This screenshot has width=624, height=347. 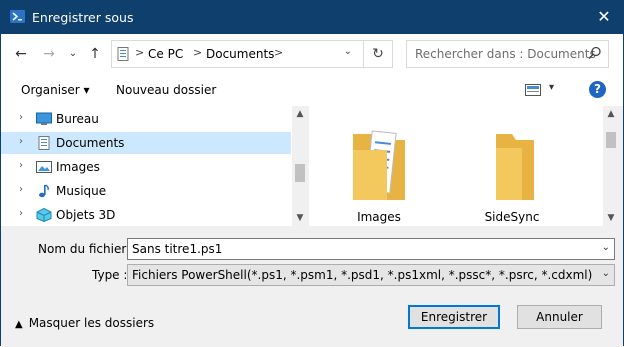 What do you see at coordinates (49, 54) in the screenshot?
I see `forward-button: →` at bounding box center [49, 54].